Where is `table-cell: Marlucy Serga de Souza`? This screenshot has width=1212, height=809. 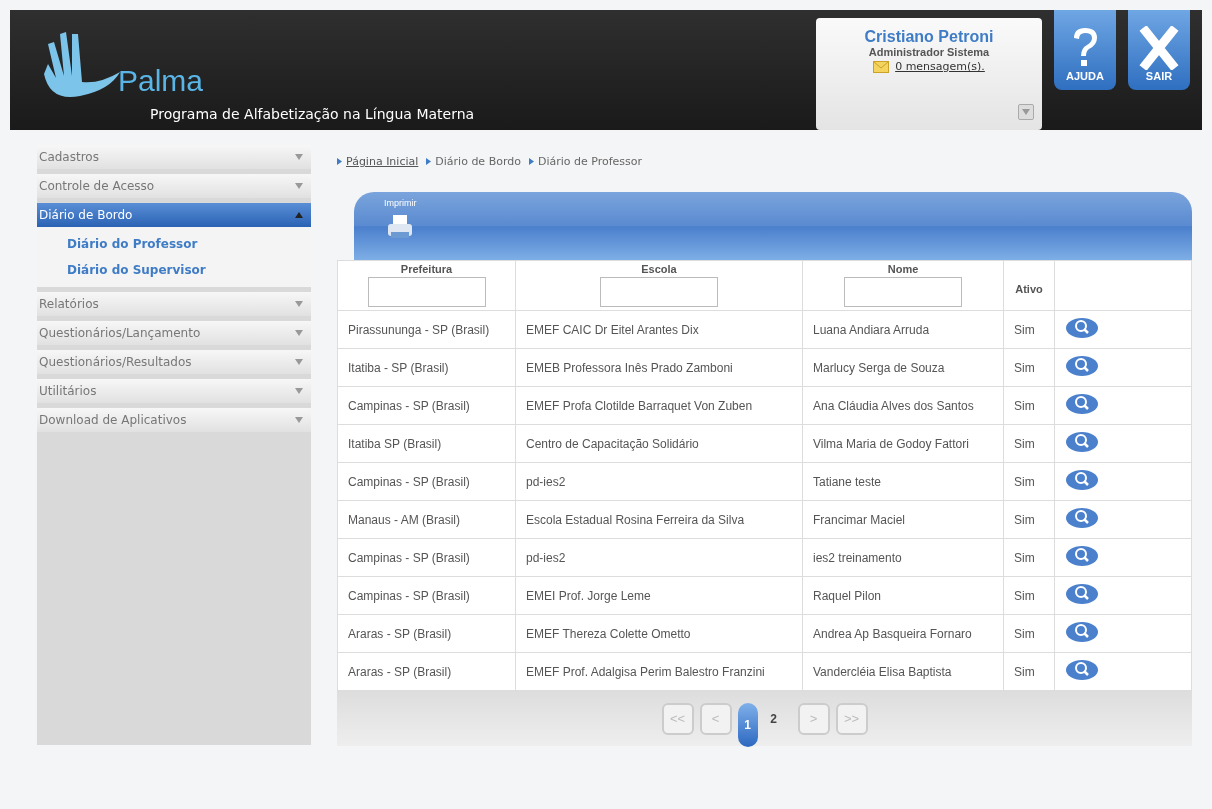 table-cell: Marlucy Serga de Souza is located at coordinates (903, 367).